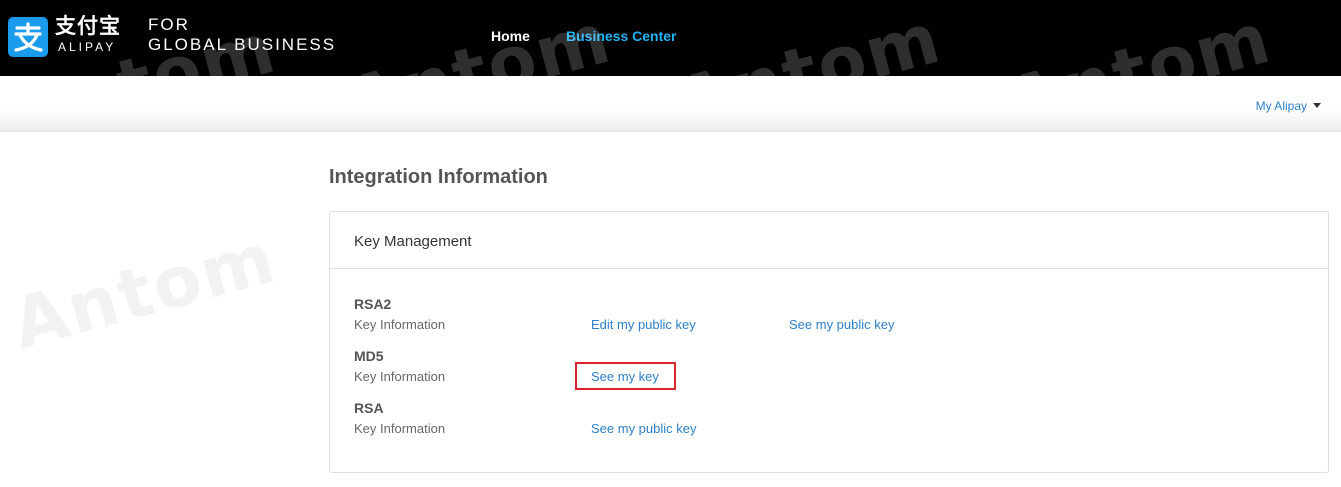 The image size is (1341, 487). What do you see at coordinates (87, 47) in the screenshot?
I see `logo-english-text: ALIPAY` at bounding box center [87, 47].